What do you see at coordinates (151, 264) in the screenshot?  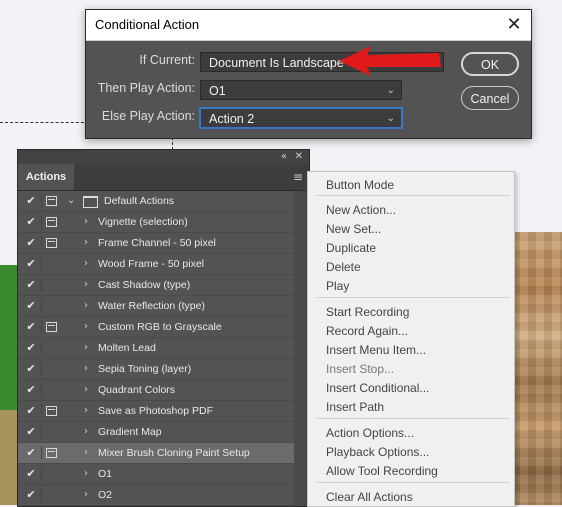 I see `action-label: Wood Frame - 50 pixel` at bounding box center [151, 264].